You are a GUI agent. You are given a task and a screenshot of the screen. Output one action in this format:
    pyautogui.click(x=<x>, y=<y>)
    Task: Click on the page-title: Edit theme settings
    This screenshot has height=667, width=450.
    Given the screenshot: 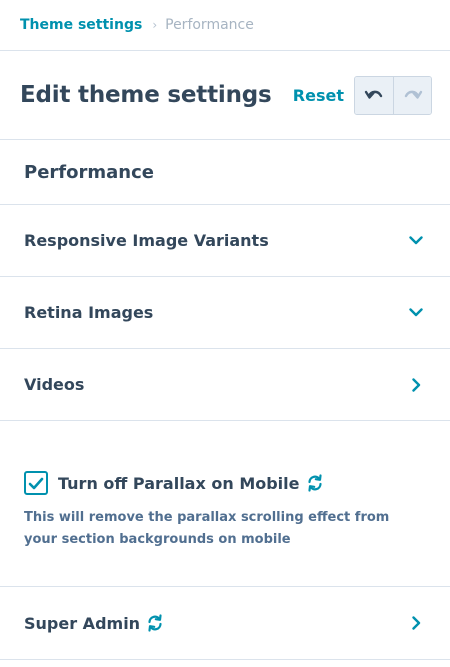 What is the action you would take?
    pyautogui.click(x=146, y=95)
    